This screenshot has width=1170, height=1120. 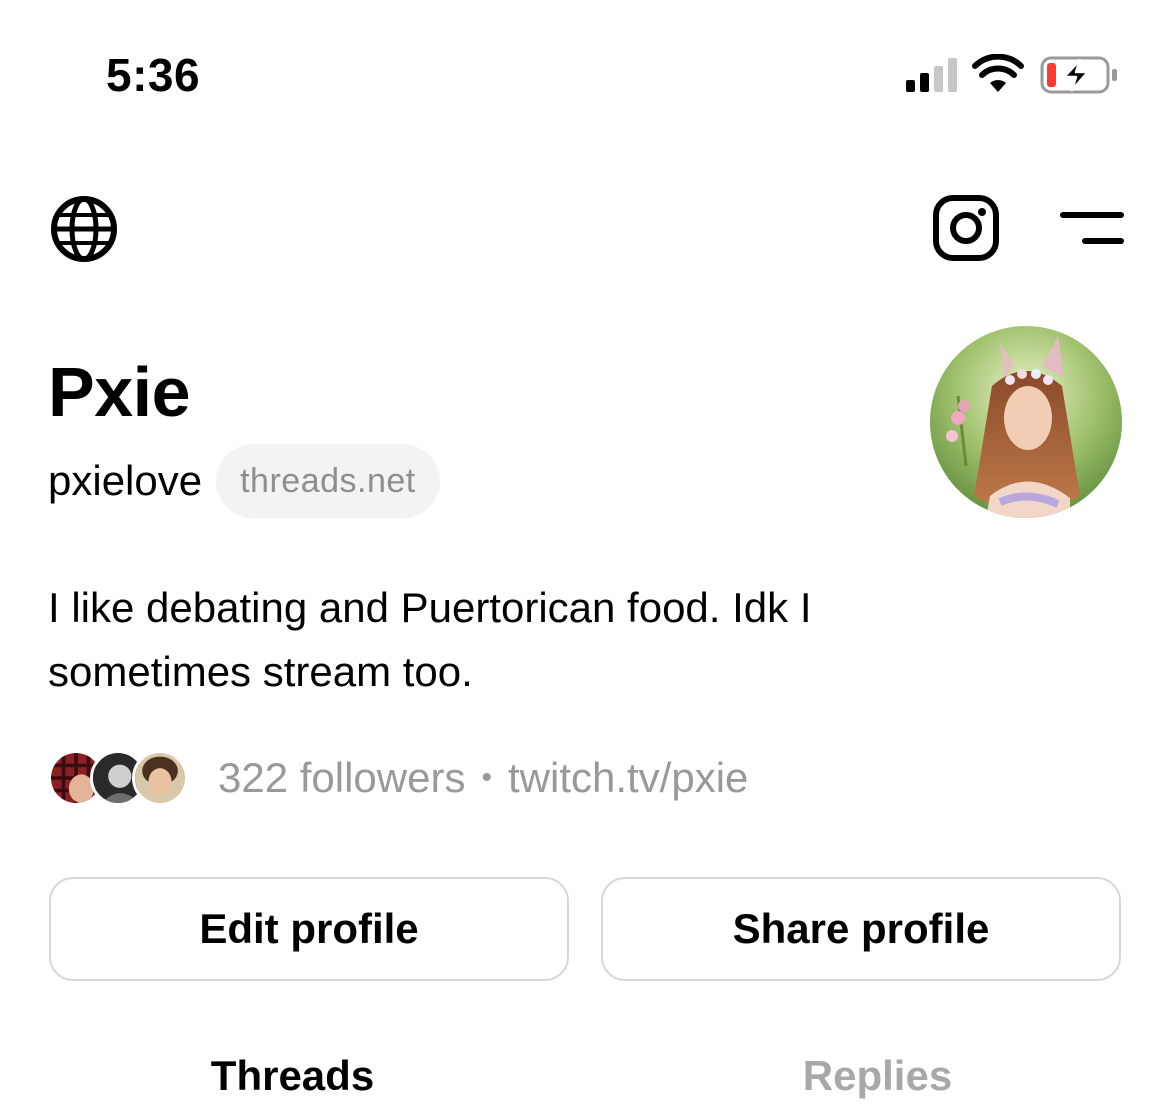 What do you see at coordinates (292, 1076) in the screenshot?
I see `tab-threads: Threads` at bounding box center [292, 1076].